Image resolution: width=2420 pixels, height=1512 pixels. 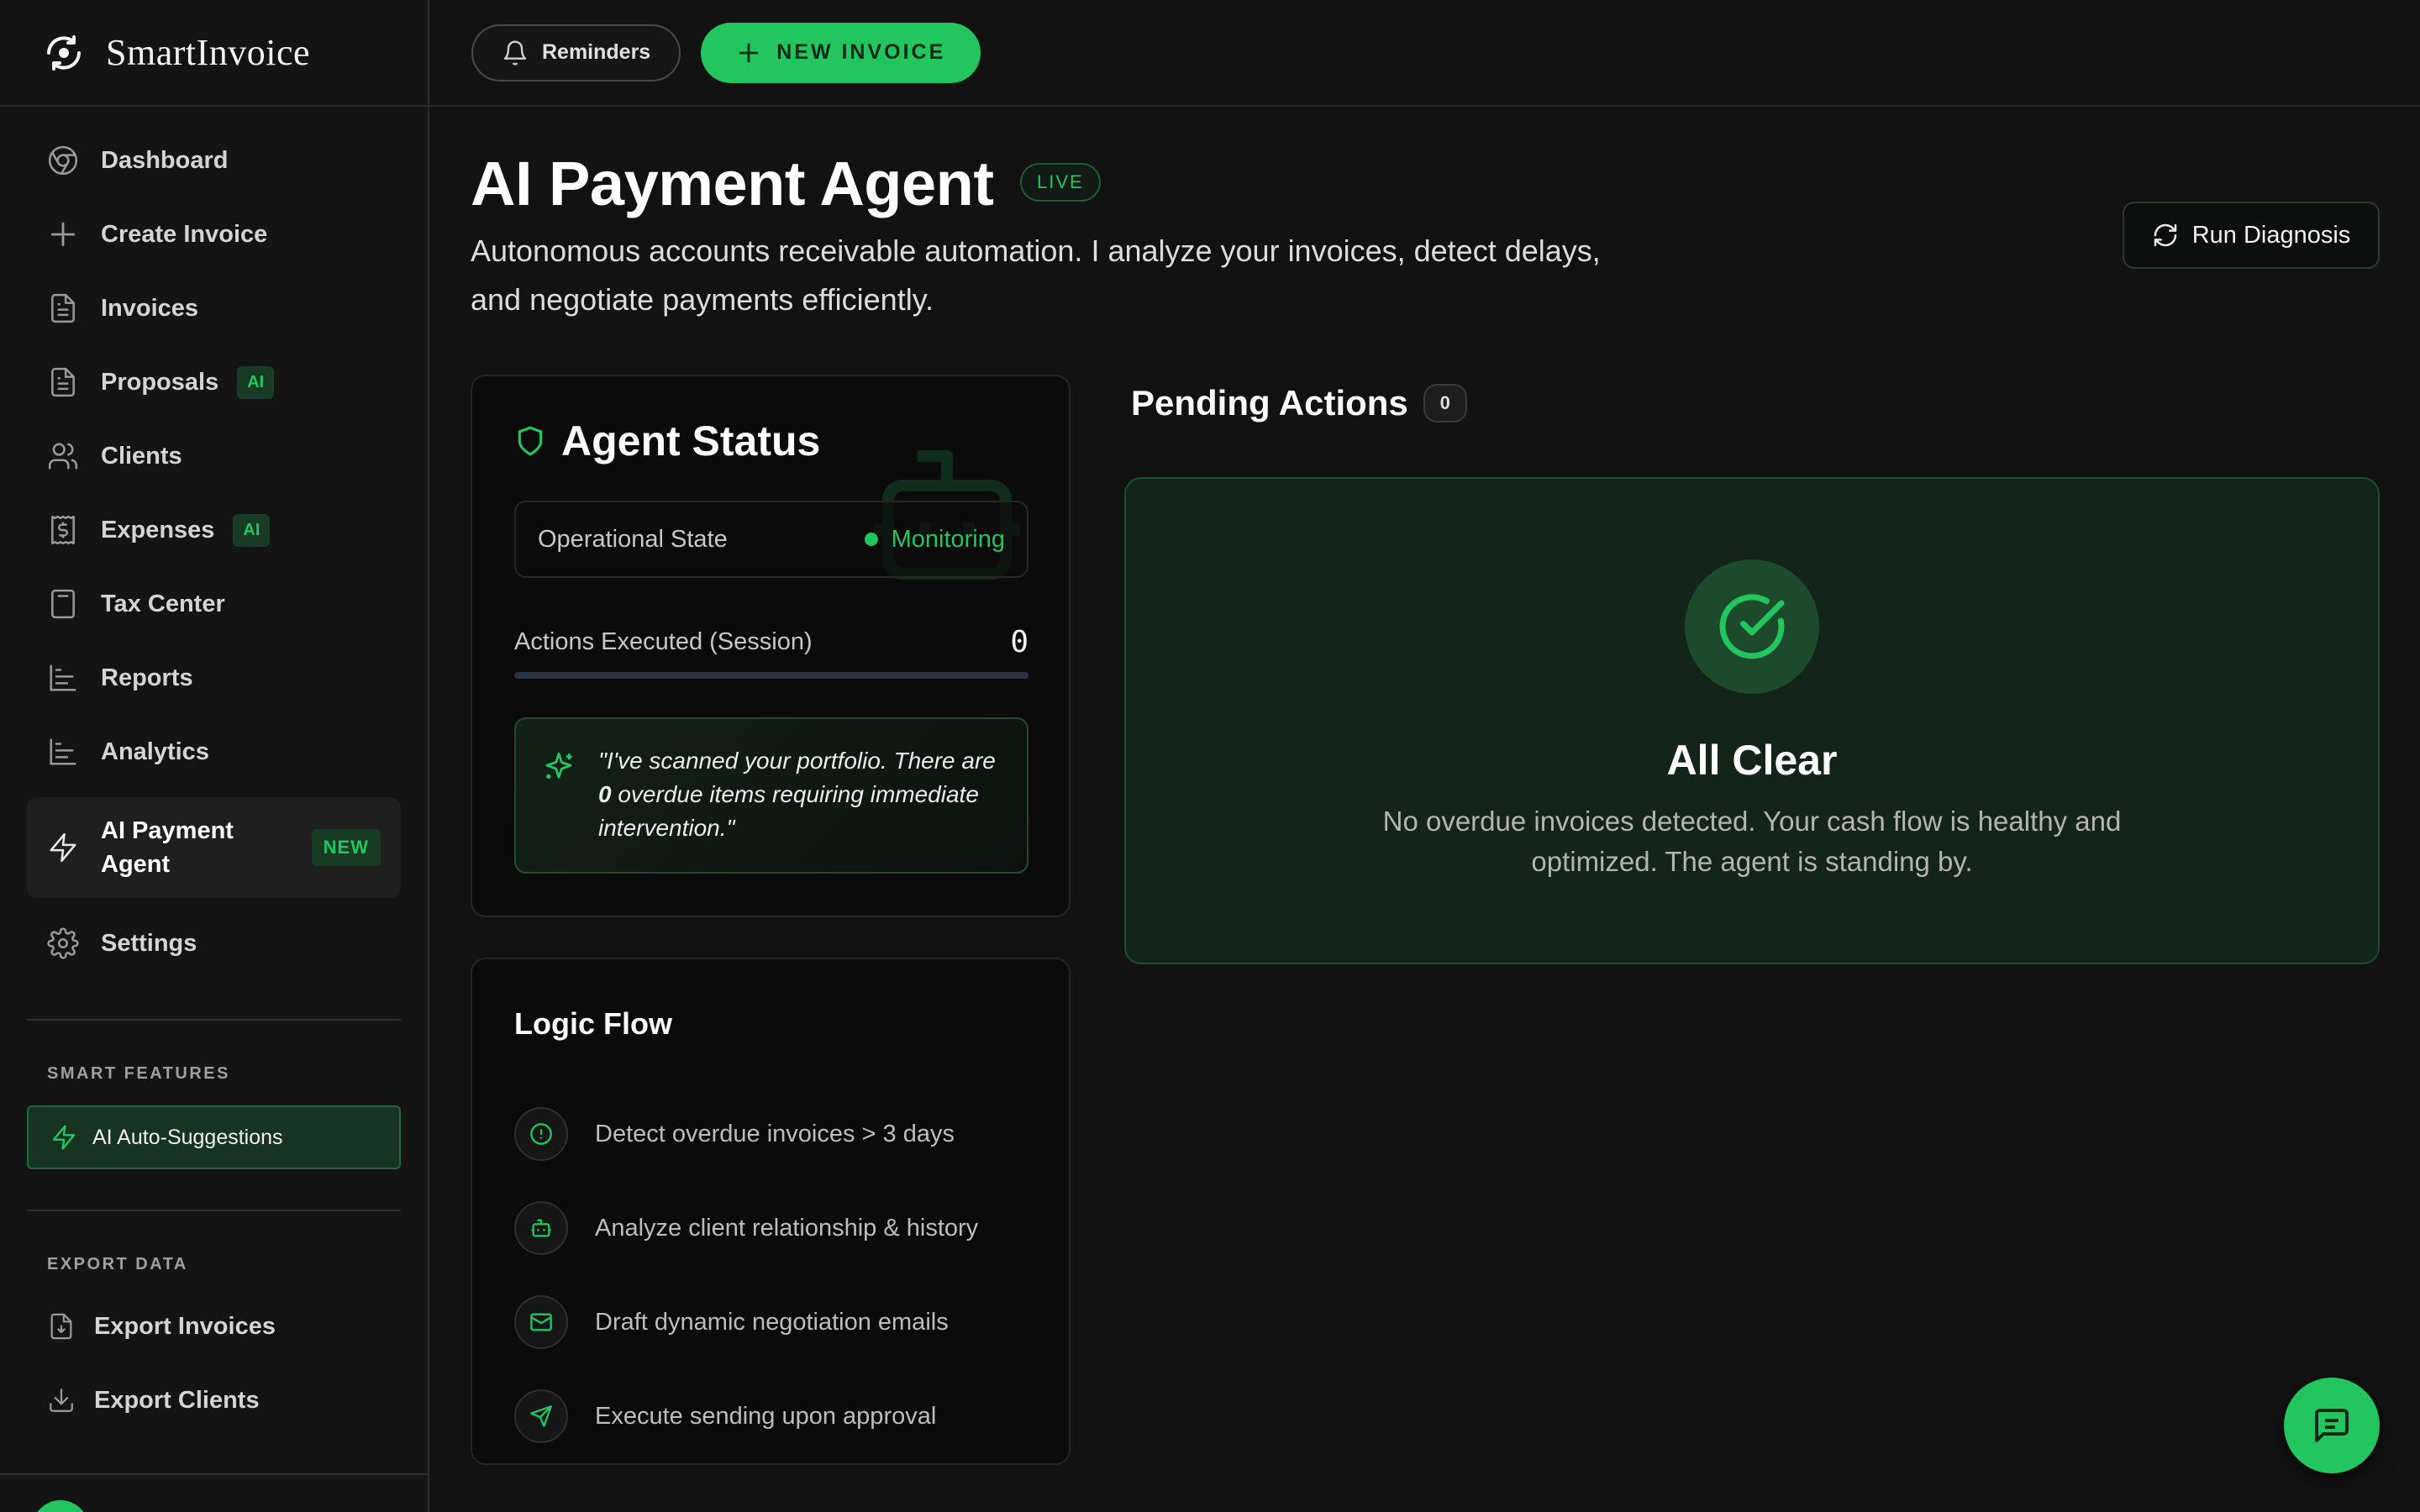 I want to click on pending-actions-header: Pending Actions 0, so click(x=1299, y=403).